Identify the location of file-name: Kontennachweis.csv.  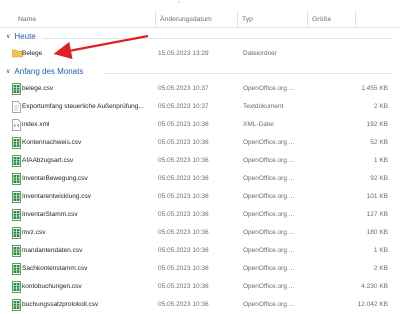
(52, 142).